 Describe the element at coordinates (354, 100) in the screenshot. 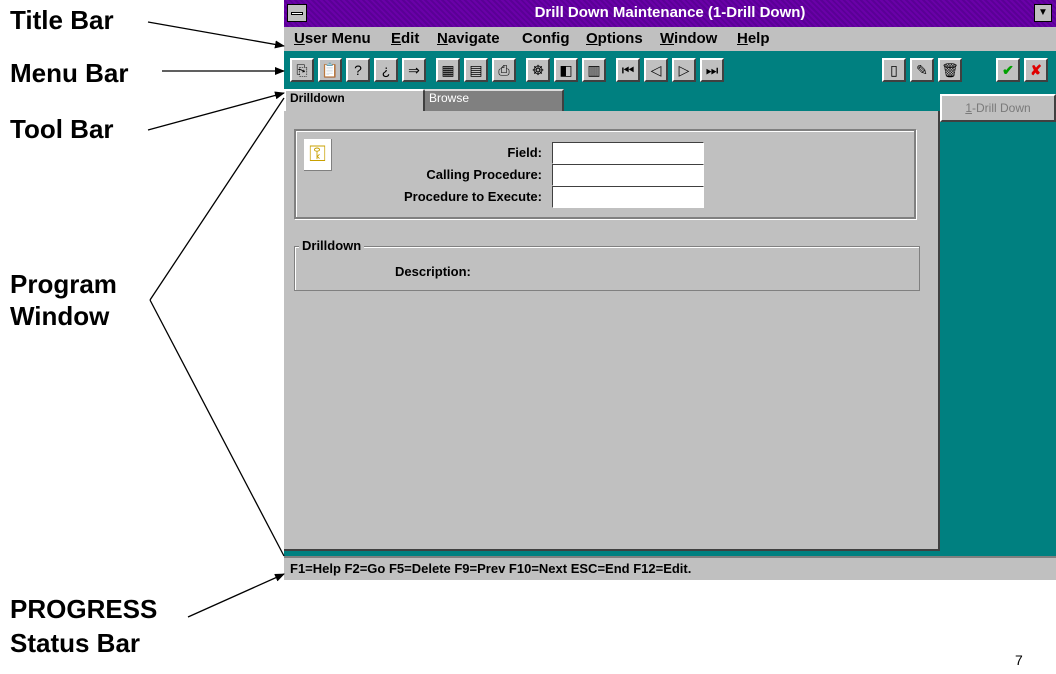

I see `tab-drilldown: Drilldown` at that location.